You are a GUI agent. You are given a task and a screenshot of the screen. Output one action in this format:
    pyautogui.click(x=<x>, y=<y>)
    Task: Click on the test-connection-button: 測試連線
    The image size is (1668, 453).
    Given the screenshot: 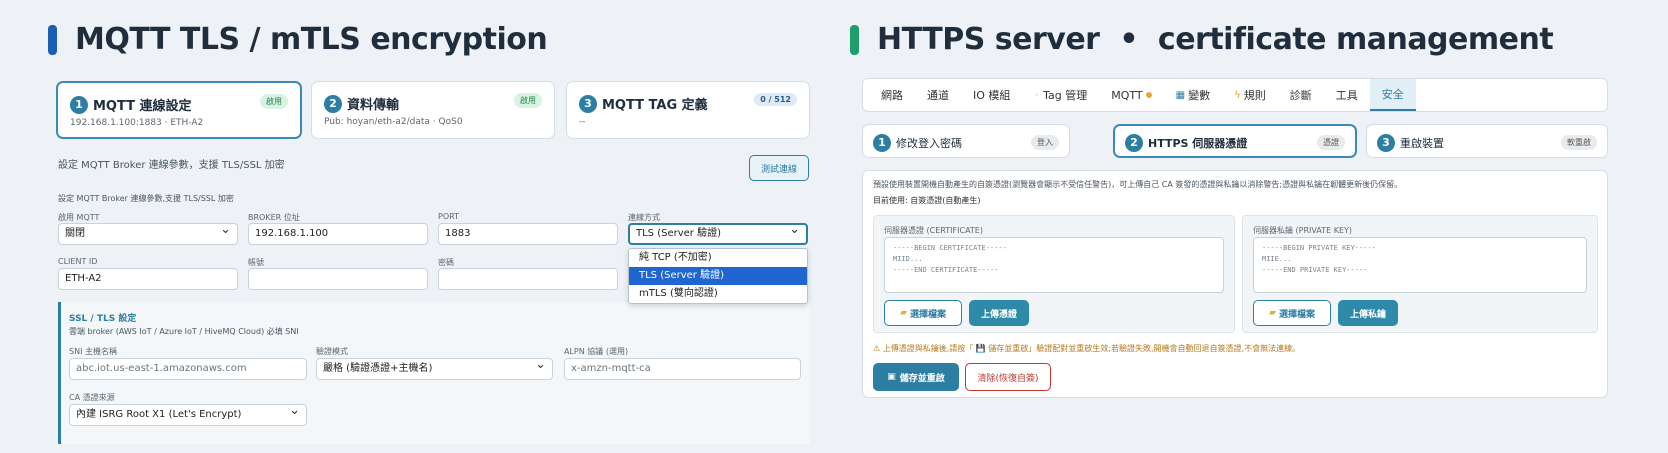 What is the action you would take?
    pyautogui.click(x=779, y=168)
    